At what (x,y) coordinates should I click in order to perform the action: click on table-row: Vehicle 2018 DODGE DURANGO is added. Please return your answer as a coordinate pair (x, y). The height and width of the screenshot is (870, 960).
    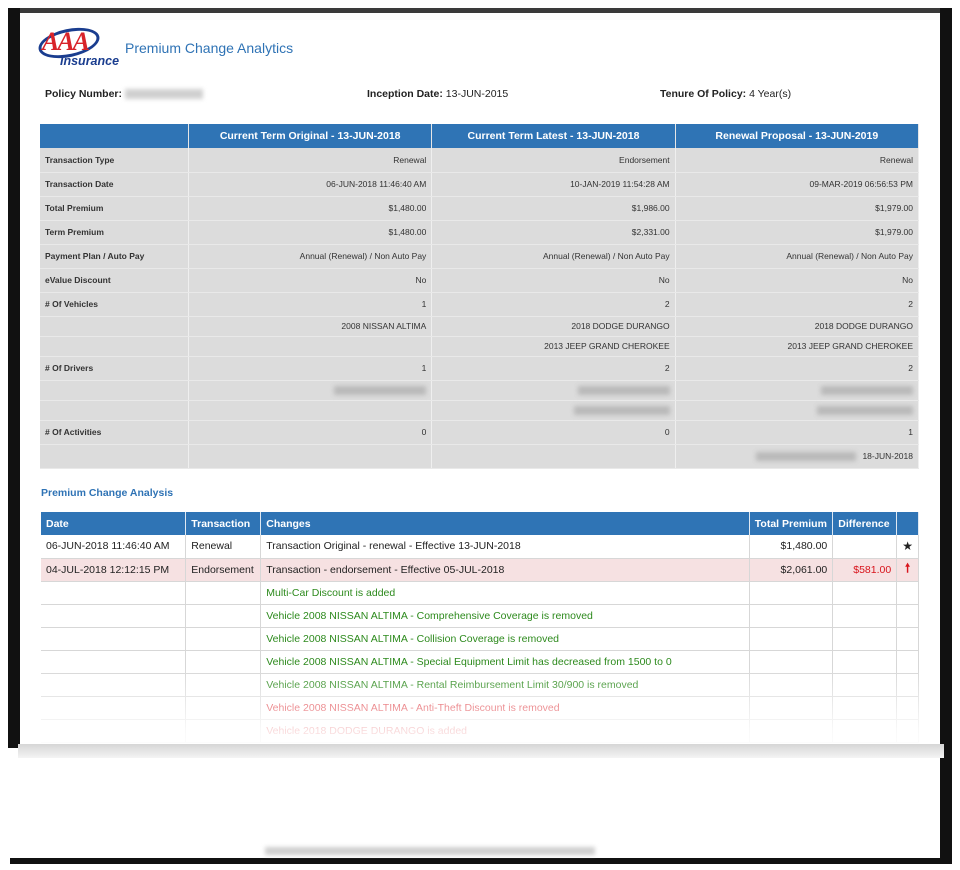
    Looking at the image, I should click on (480, 731).